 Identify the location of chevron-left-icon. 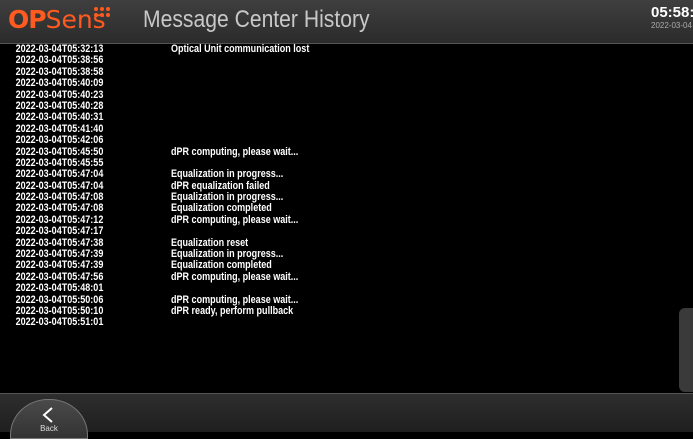
(47, 415).